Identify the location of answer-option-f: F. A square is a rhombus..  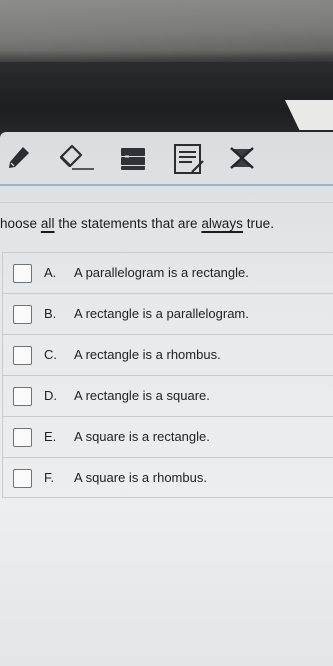
(168, 477).